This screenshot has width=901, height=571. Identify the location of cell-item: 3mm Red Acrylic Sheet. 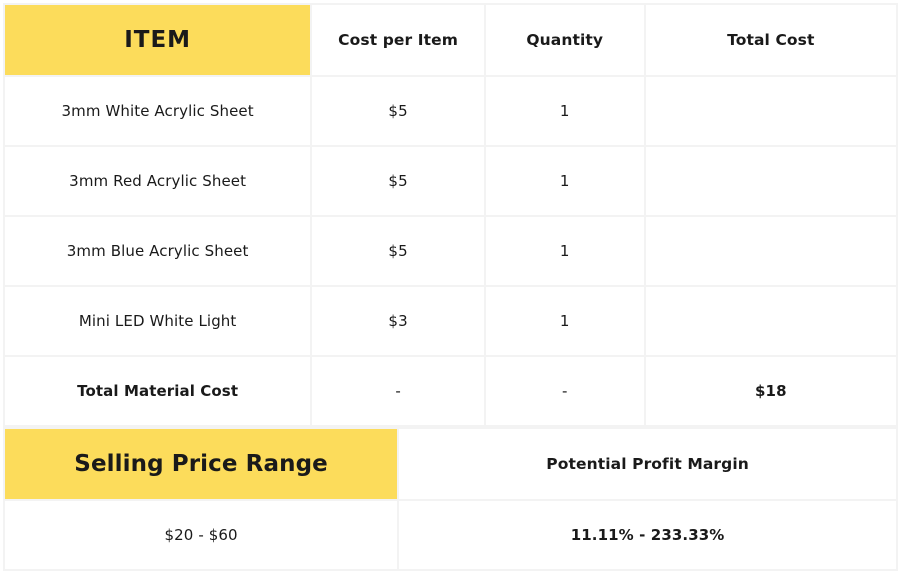
(157, 181).